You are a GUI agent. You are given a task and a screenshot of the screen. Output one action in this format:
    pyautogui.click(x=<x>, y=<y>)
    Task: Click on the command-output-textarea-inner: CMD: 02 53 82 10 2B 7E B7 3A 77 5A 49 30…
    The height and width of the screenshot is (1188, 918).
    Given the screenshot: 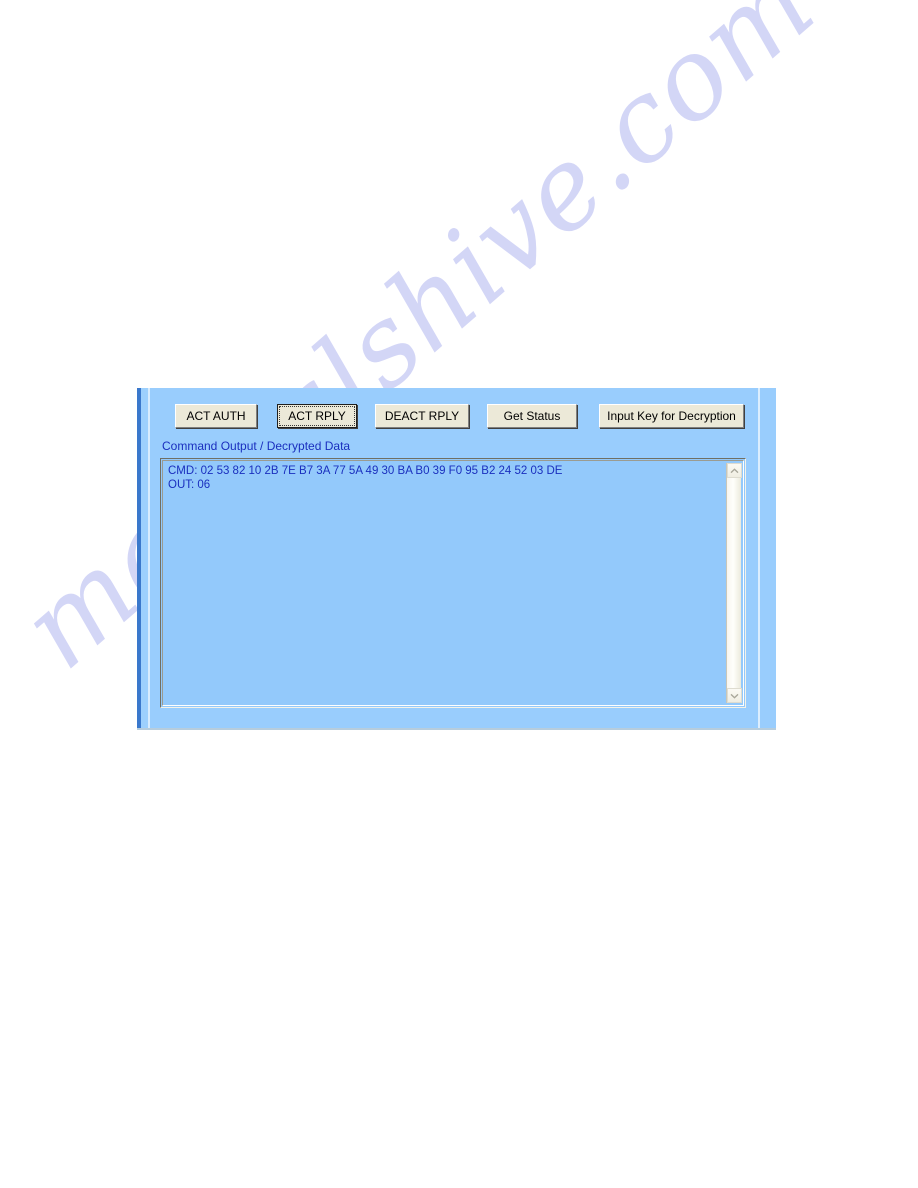 What is the action you would take?
    pyautogui.click(x=453, y=583)
    